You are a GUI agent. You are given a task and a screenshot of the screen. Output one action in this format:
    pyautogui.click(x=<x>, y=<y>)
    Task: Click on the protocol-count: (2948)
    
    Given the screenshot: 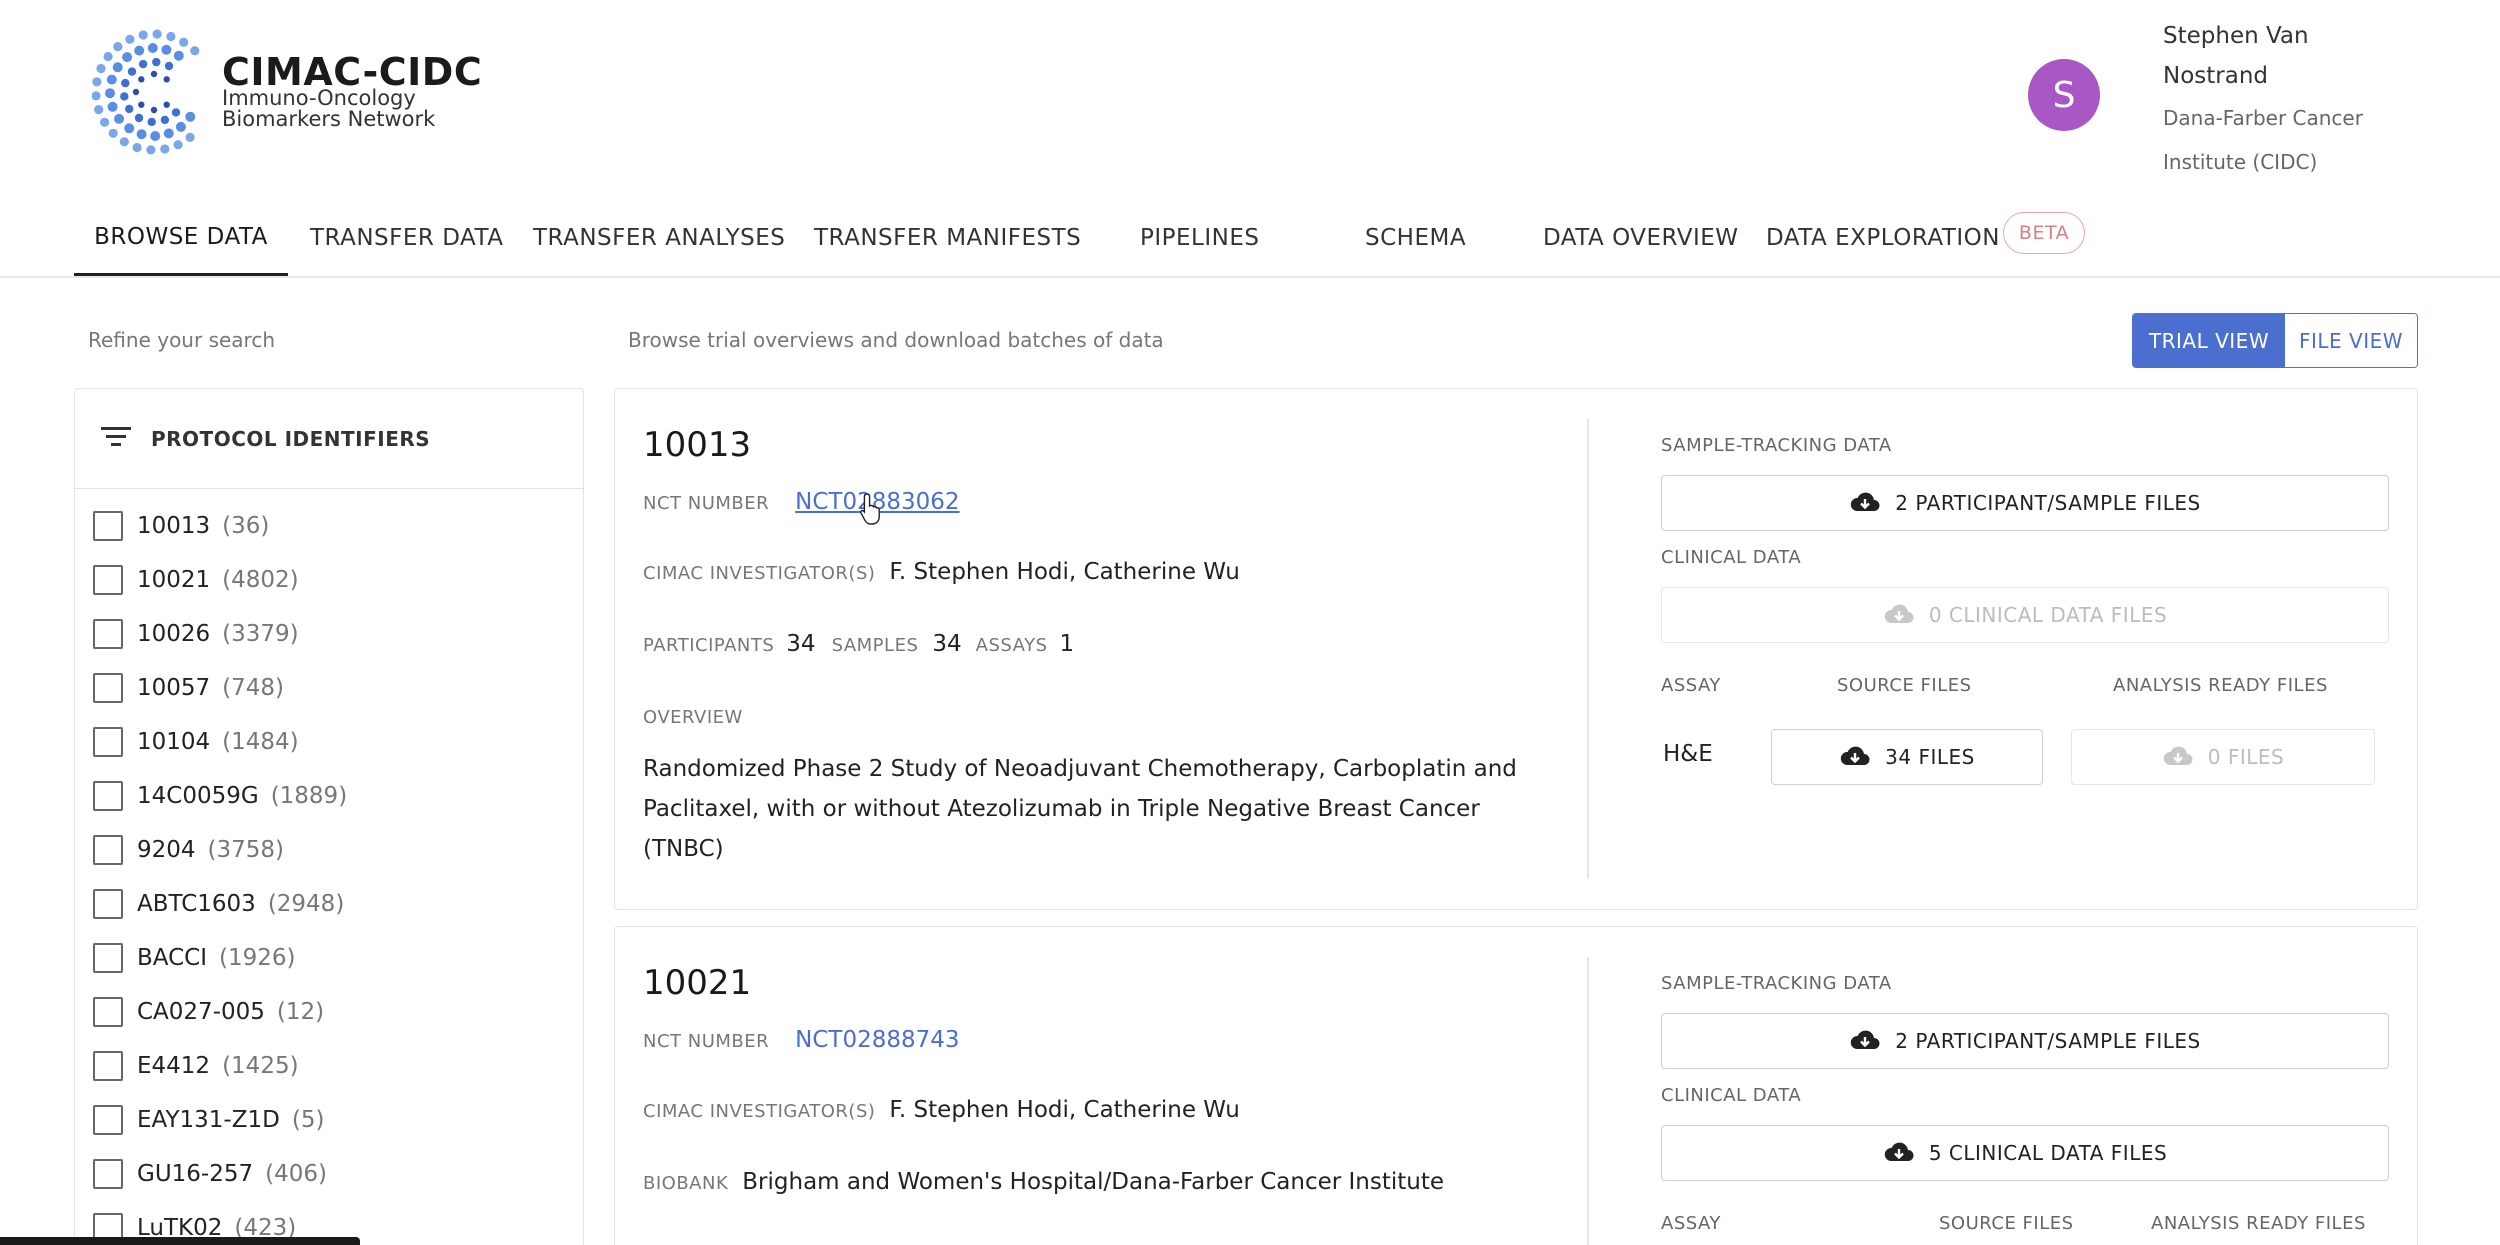 What is the action you would take?
    pyautogui.click(x=306, y=904)
    